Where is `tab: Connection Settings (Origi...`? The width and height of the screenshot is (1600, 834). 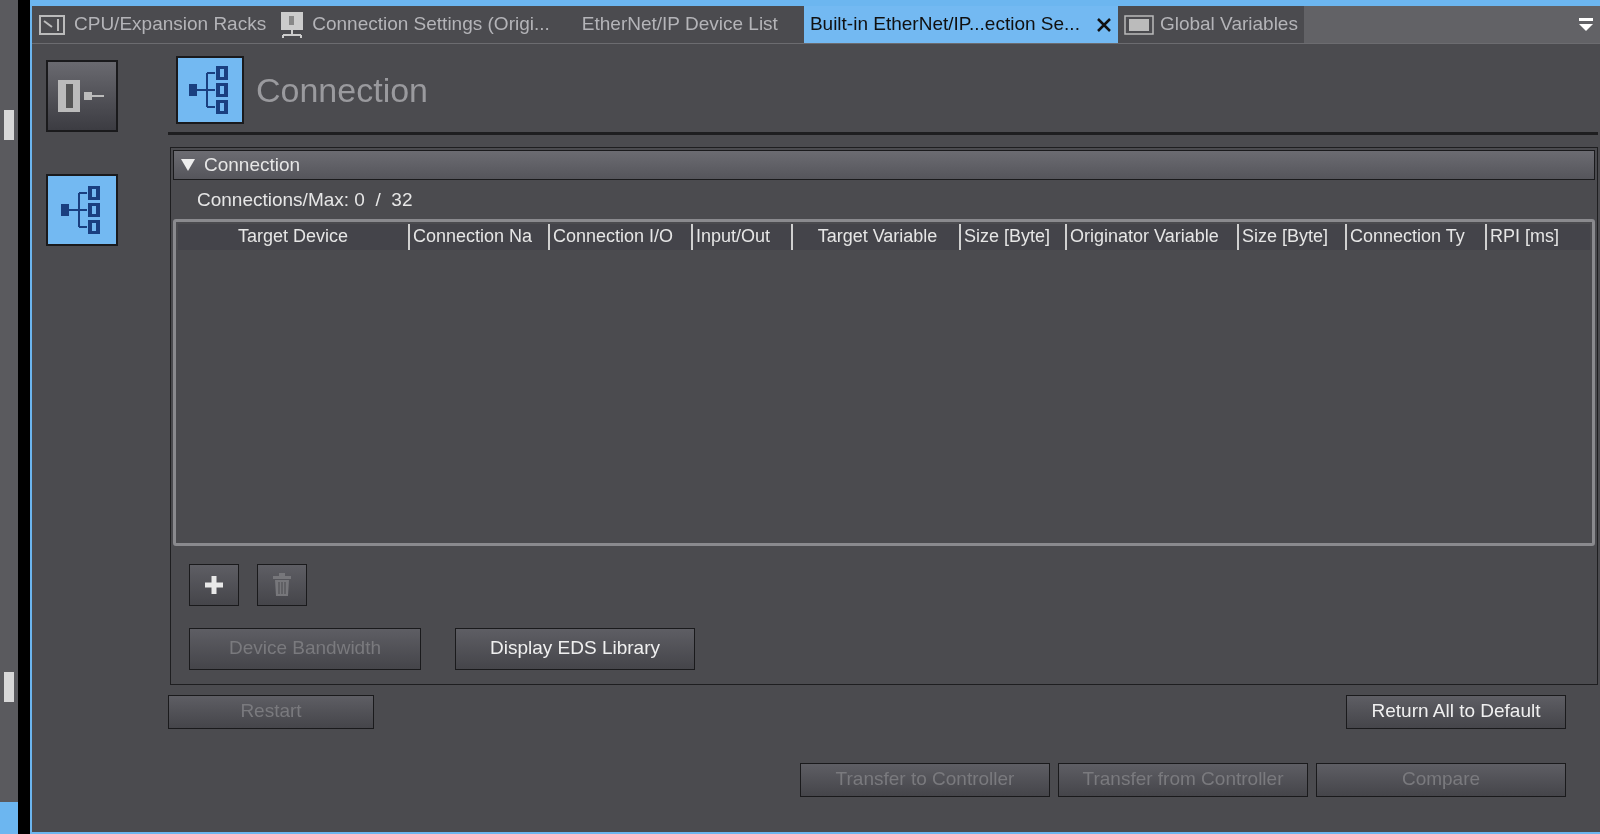
tab: Connection Settings (Origi... is located at coordinates (414, 24).